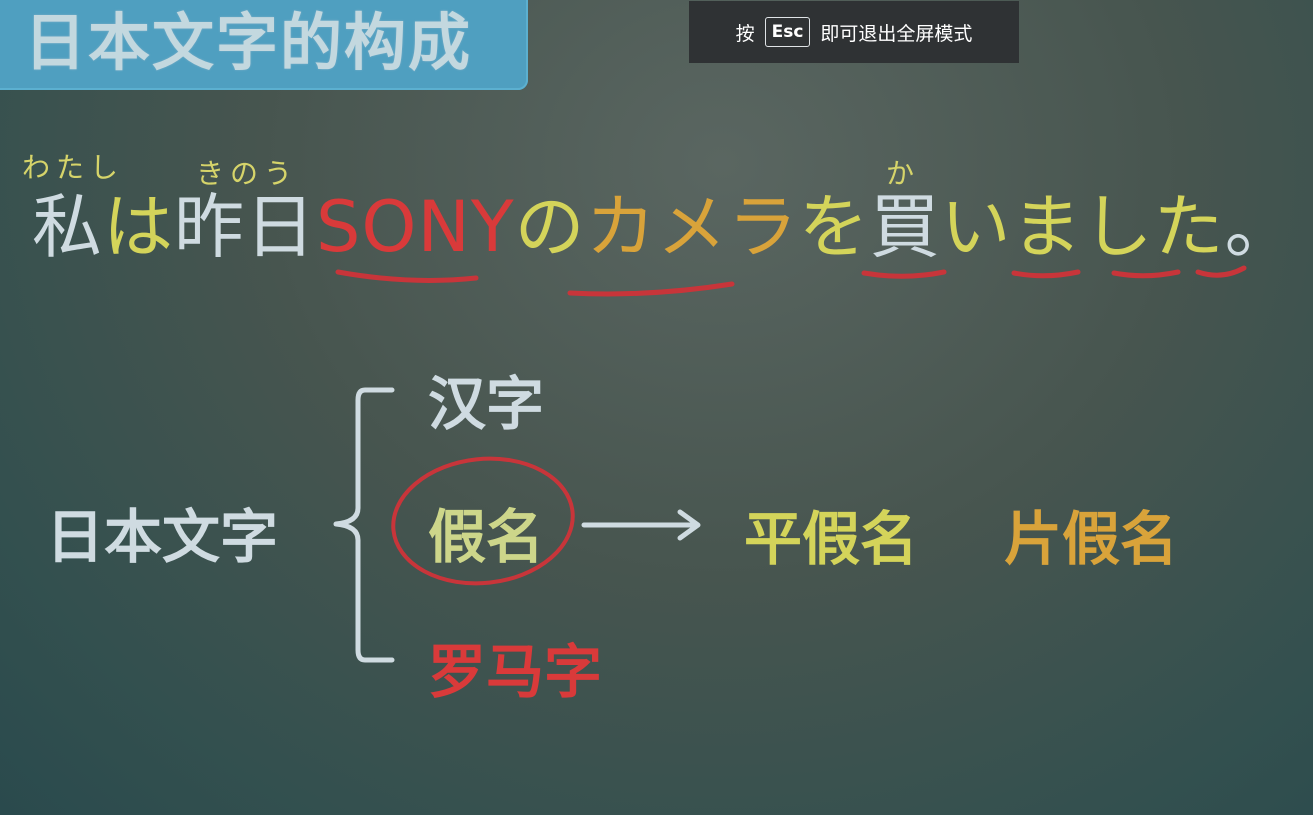 This screenshot has height=815, width=1313. What do you see at coordinates (364, 525) in the screenshot?
I see `brace` at bounding box center [364, 525].